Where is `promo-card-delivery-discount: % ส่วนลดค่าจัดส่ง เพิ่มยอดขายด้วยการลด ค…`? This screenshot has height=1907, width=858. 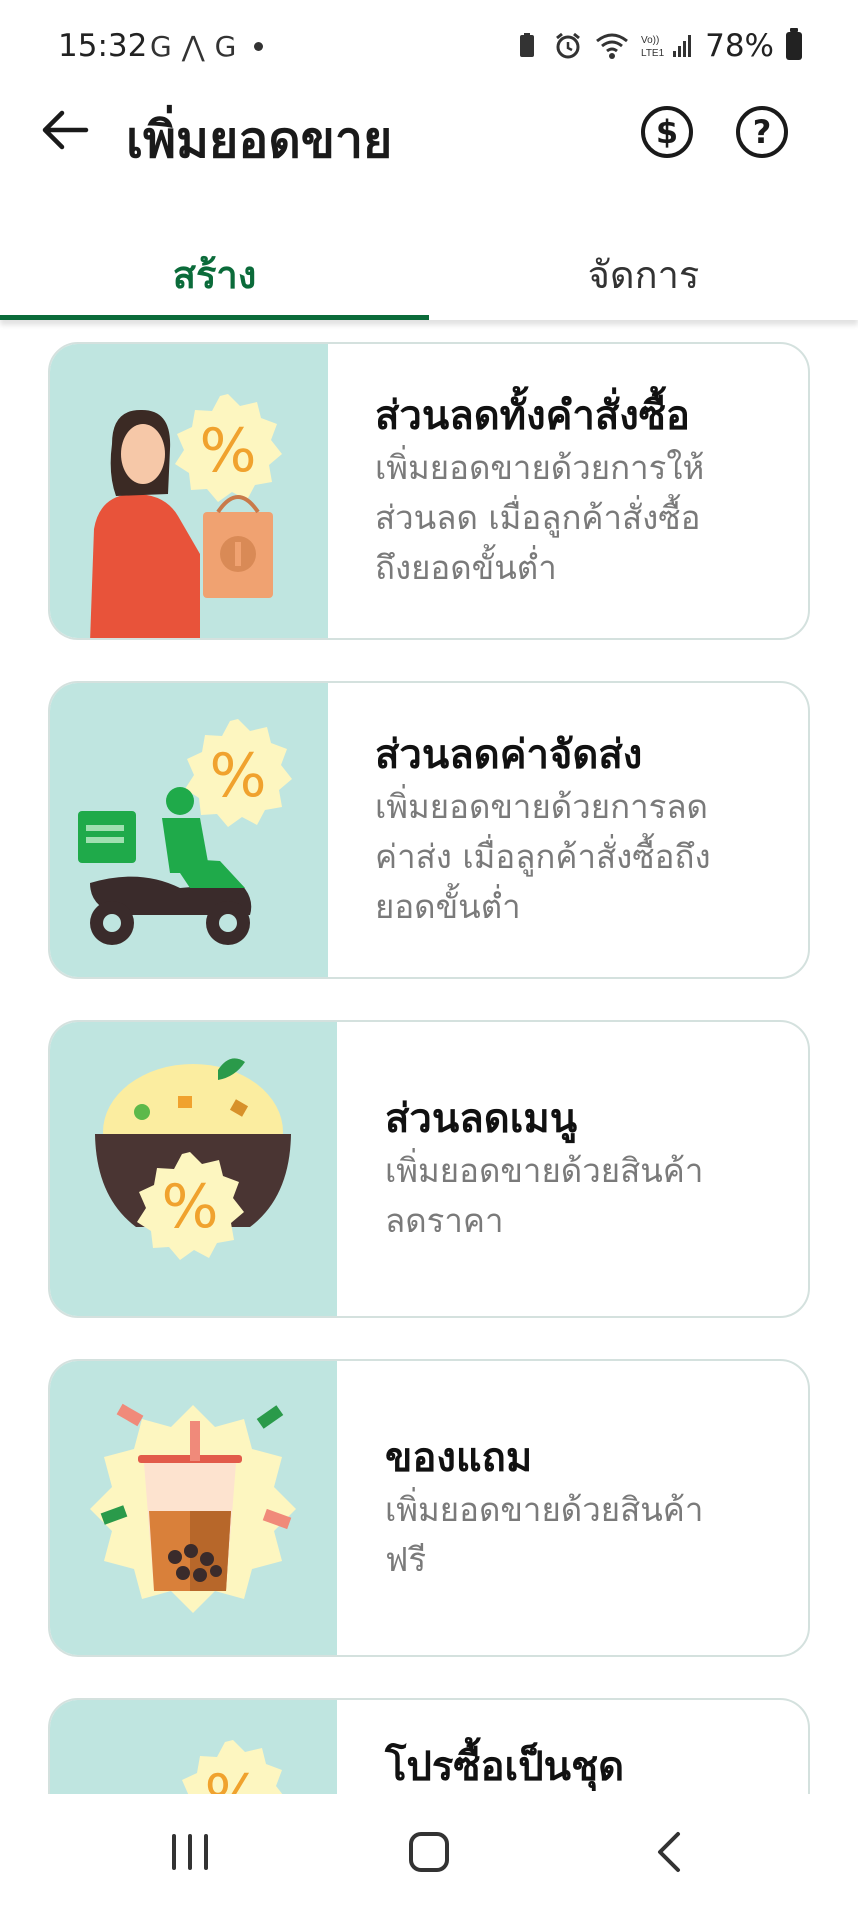 promo-card-delivery-discount: % ส่วนลดค่าจัดส่ง เพิ่มยอดขายด้วยการลด ค… is located at coordinates (429, 830).